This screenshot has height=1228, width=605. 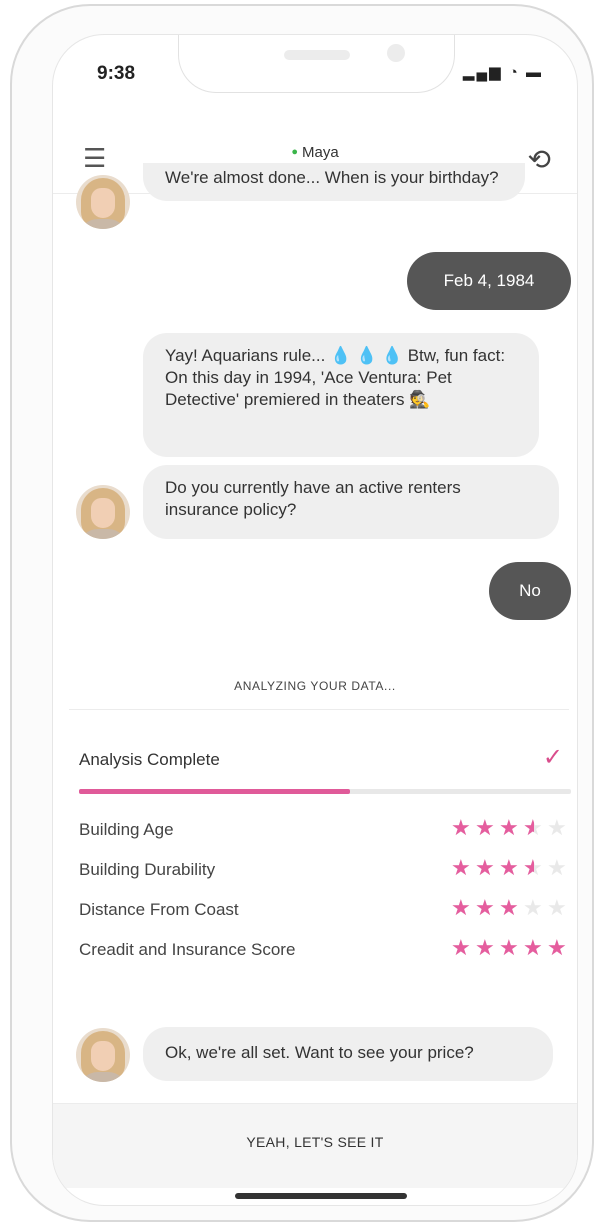 I want to click on analysis-progress-fill, so click(x=214, y=791).